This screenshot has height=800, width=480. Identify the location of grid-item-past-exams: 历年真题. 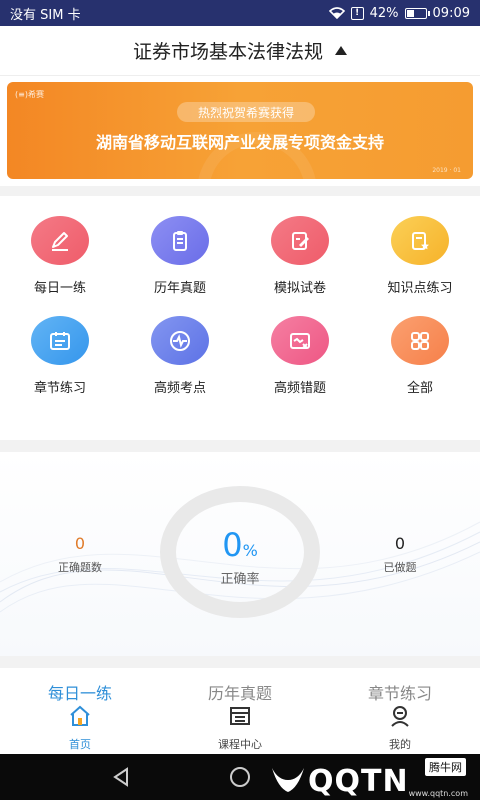
(180, 246).